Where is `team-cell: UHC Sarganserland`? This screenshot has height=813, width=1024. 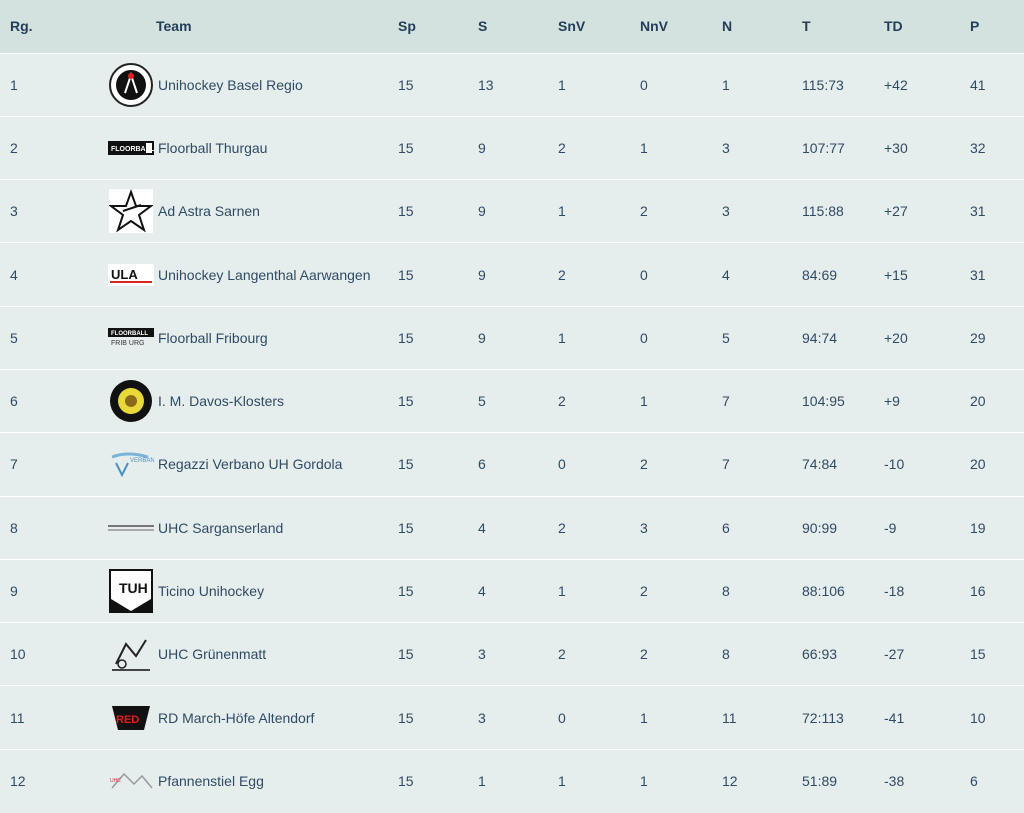 team-cell: UHC Sarganserland is located at coordinates (253, 527).